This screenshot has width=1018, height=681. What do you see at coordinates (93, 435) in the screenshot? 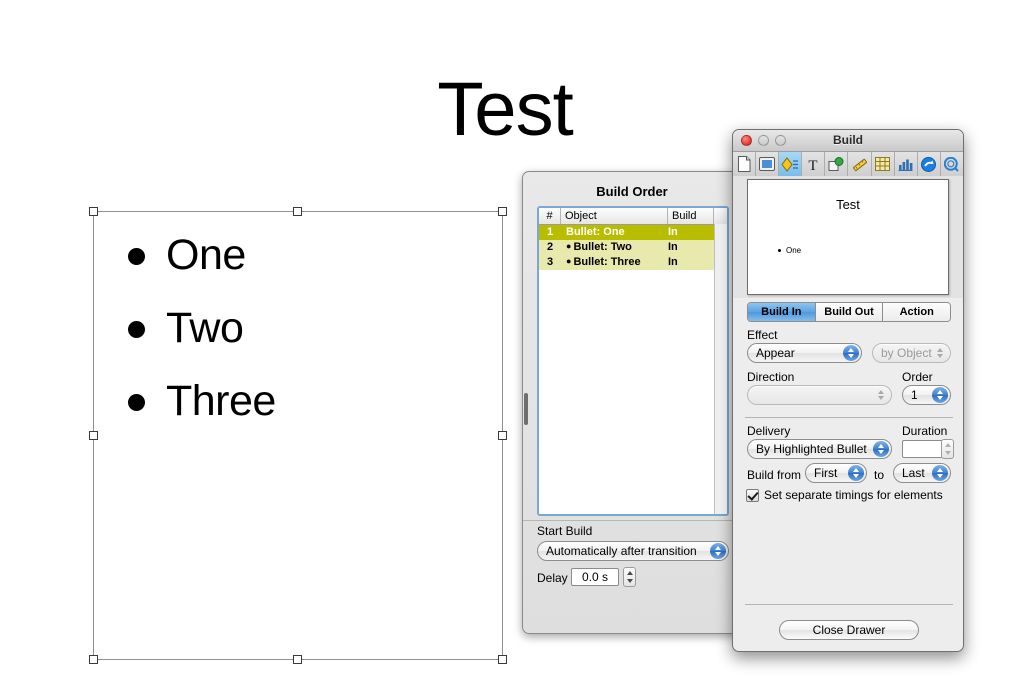
I see `resize-handle-middle-left` at bounding box center [93, 435].